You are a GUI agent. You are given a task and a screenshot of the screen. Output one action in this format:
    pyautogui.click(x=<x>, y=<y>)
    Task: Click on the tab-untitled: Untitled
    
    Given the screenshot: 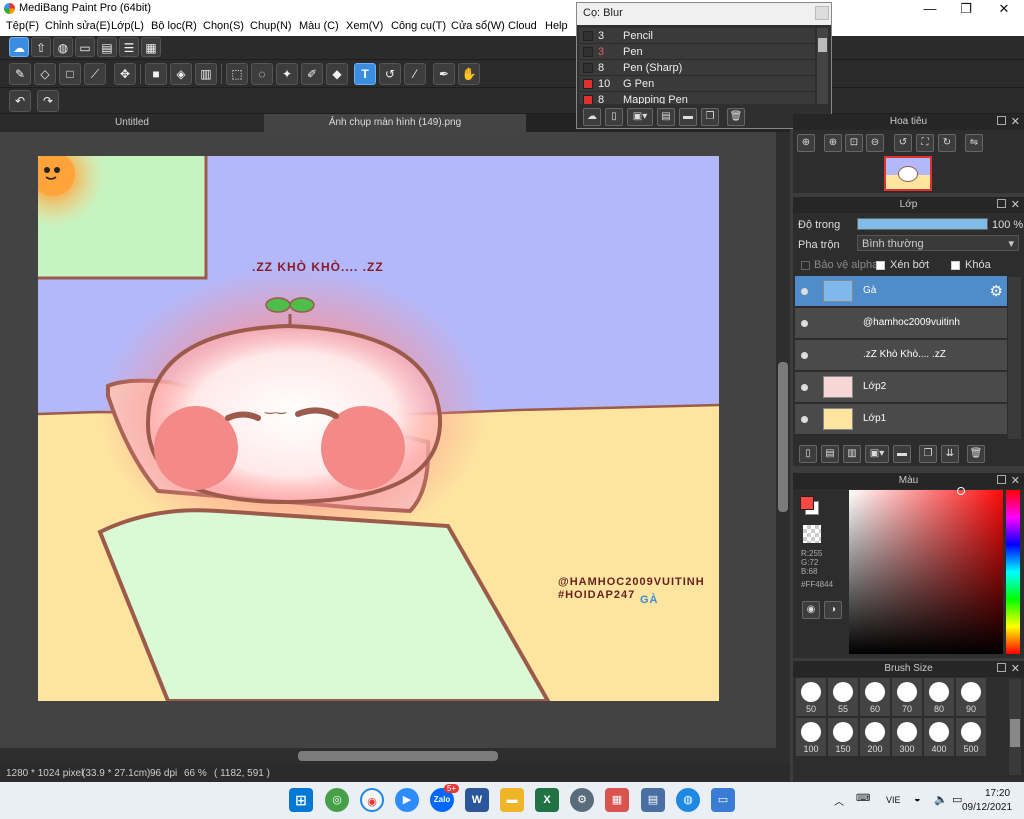 What is the action you would take?
    pyautogui.click(x=132, y=123)
    